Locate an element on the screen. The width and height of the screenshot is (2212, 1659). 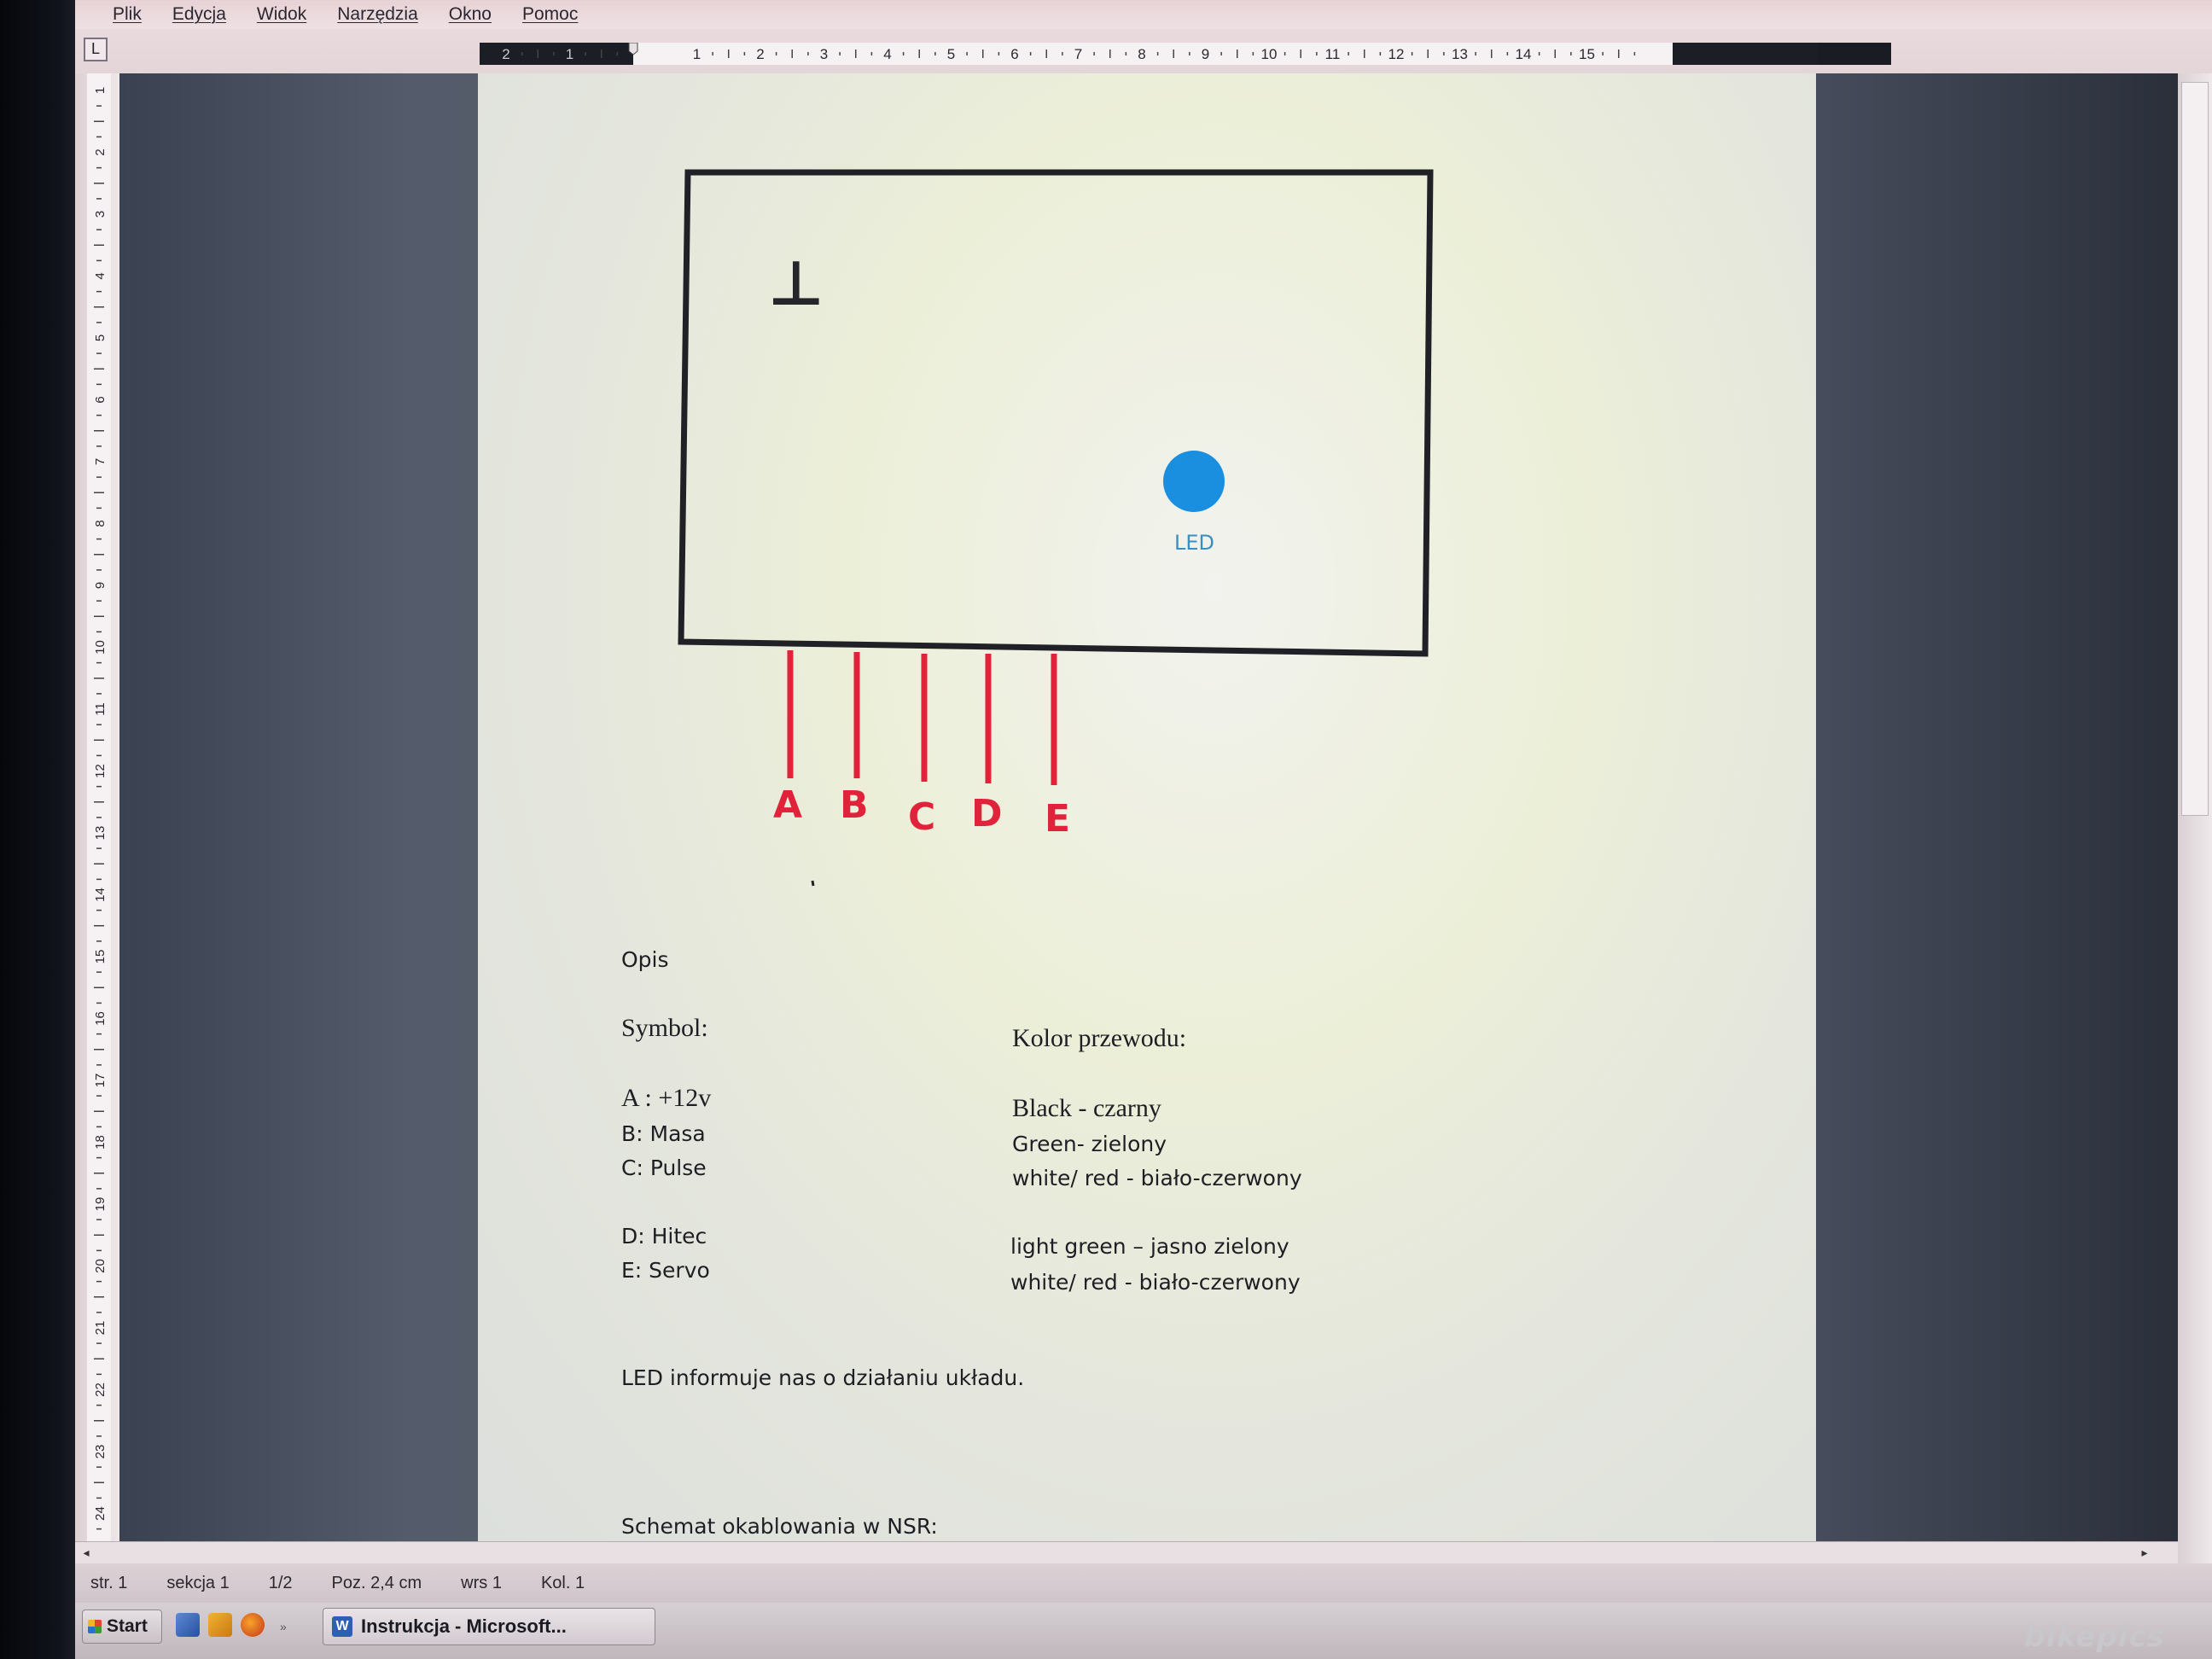
pin-label-c: C is located at coordinates (922, 817).